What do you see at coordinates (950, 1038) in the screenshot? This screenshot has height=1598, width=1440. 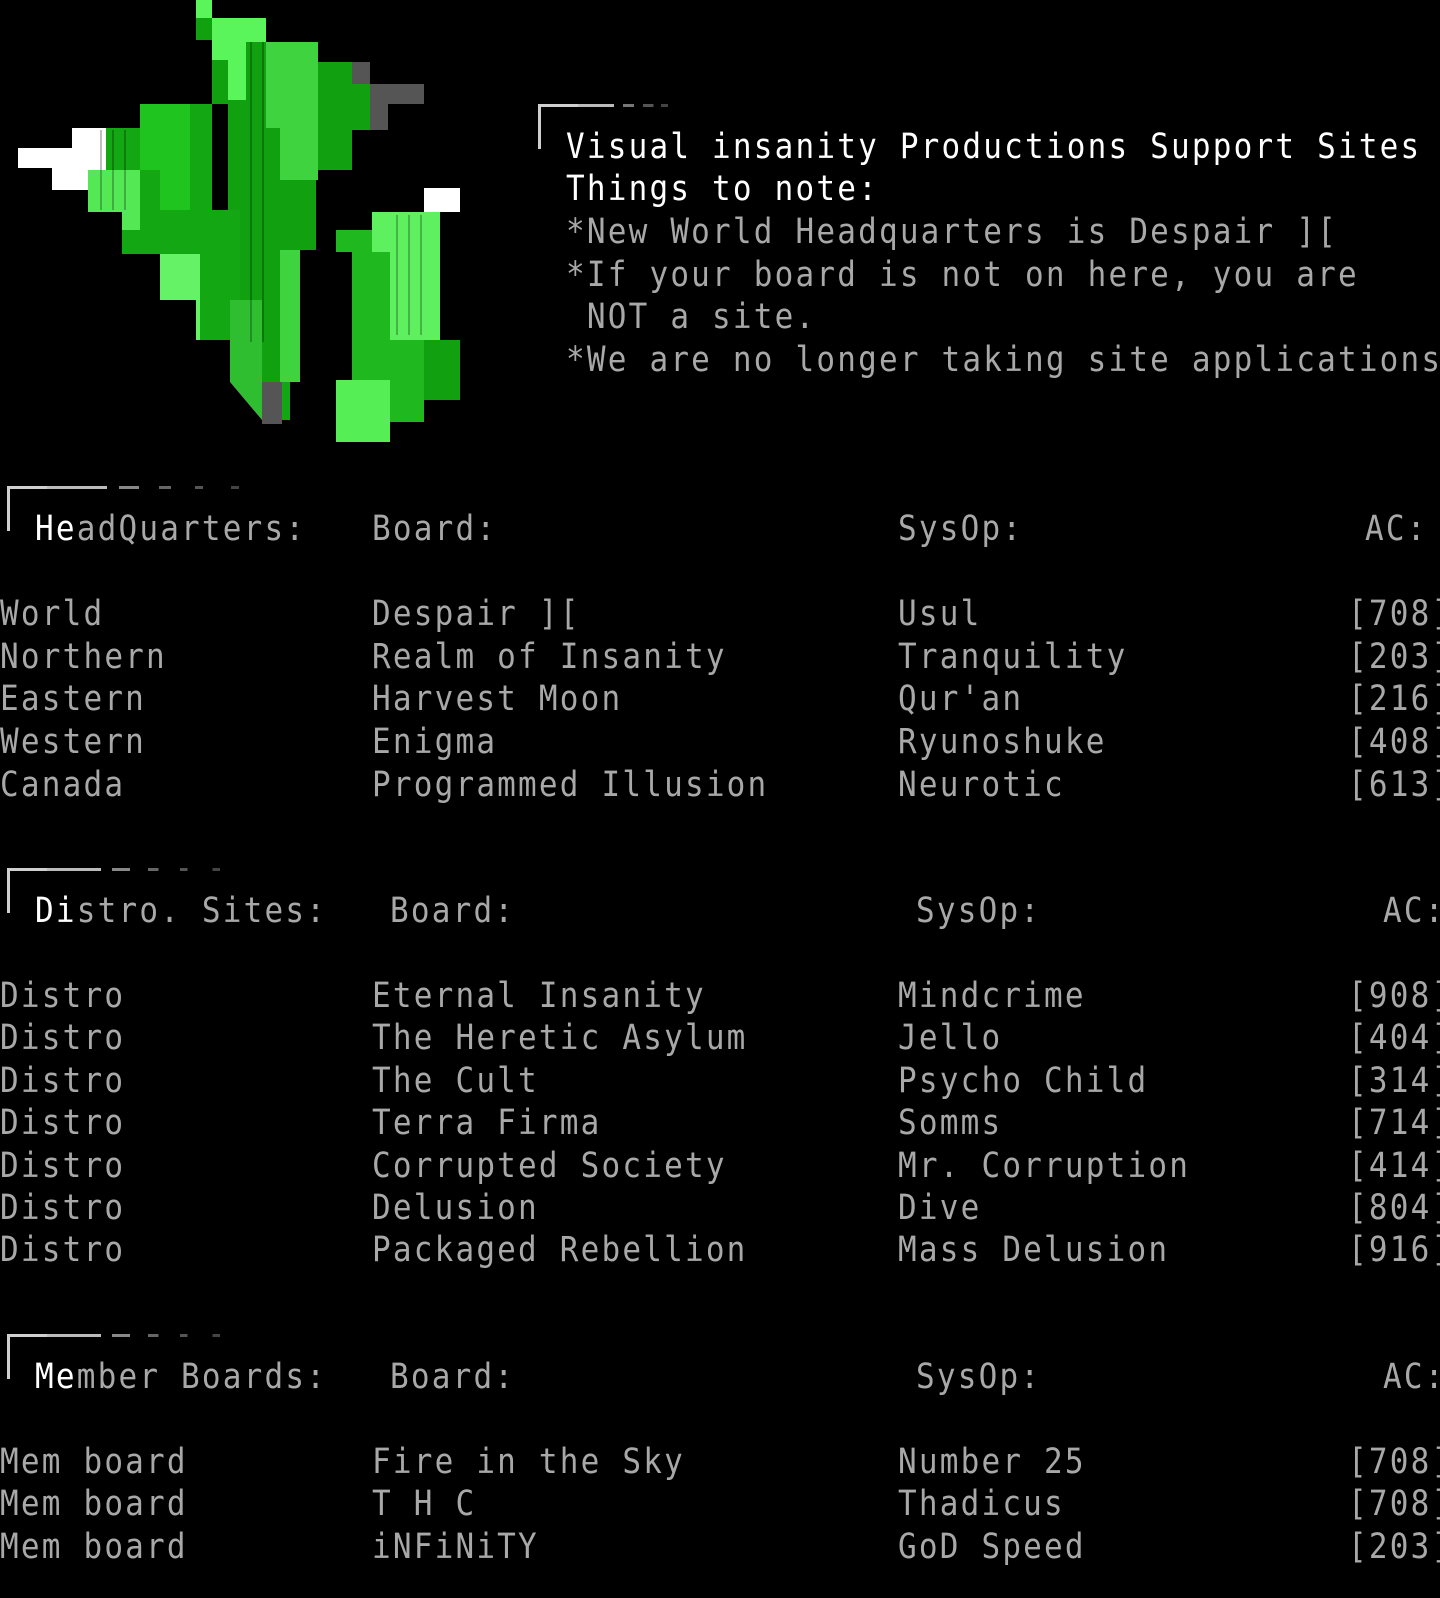 I see `sysop-cell: Jello` at bounding box center [950, 1038].